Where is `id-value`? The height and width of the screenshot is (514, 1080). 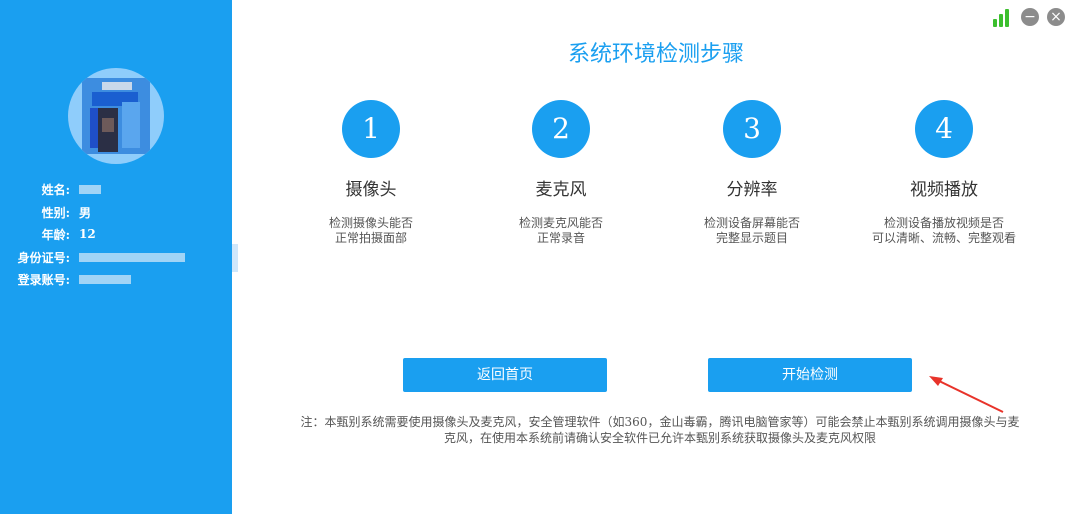 id-value is located at coordinates (132, 257).